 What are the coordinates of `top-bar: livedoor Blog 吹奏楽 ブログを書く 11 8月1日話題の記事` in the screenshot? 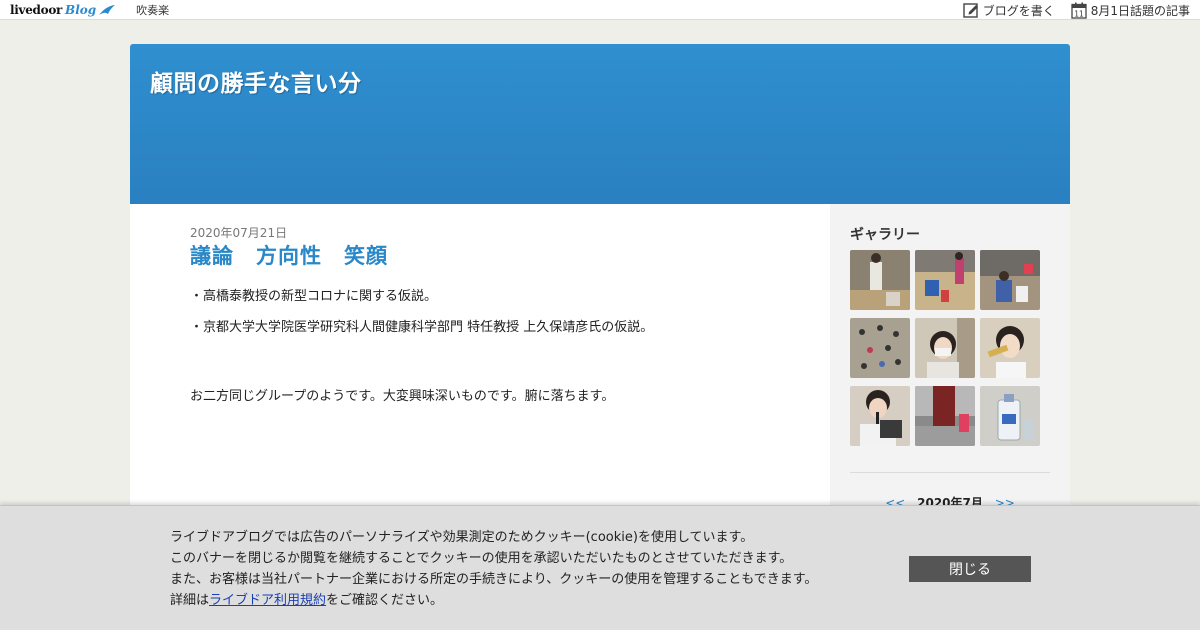 It's located at (600, 10).